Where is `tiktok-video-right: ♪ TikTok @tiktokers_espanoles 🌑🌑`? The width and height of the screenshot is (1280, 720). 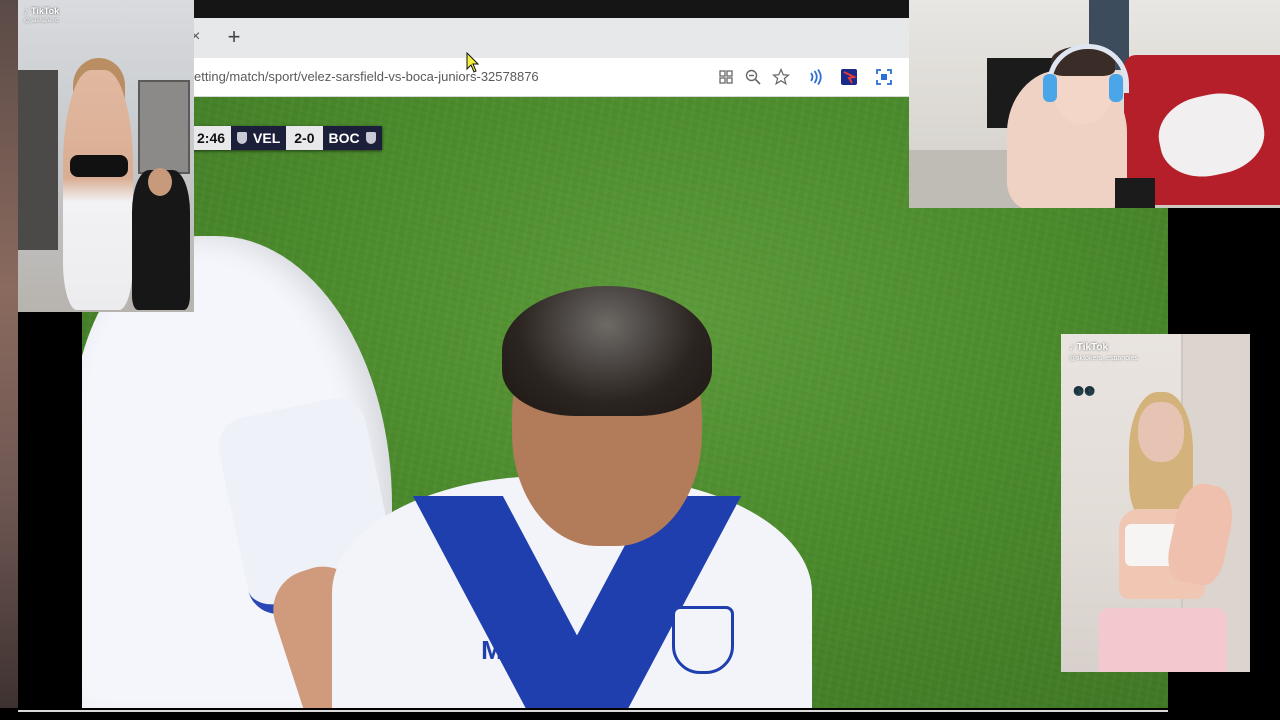 tiktok-video-right: ♪ TikTok @tiktokers_espanoles 🌑🌑 is located at coordinates (1155, 503).